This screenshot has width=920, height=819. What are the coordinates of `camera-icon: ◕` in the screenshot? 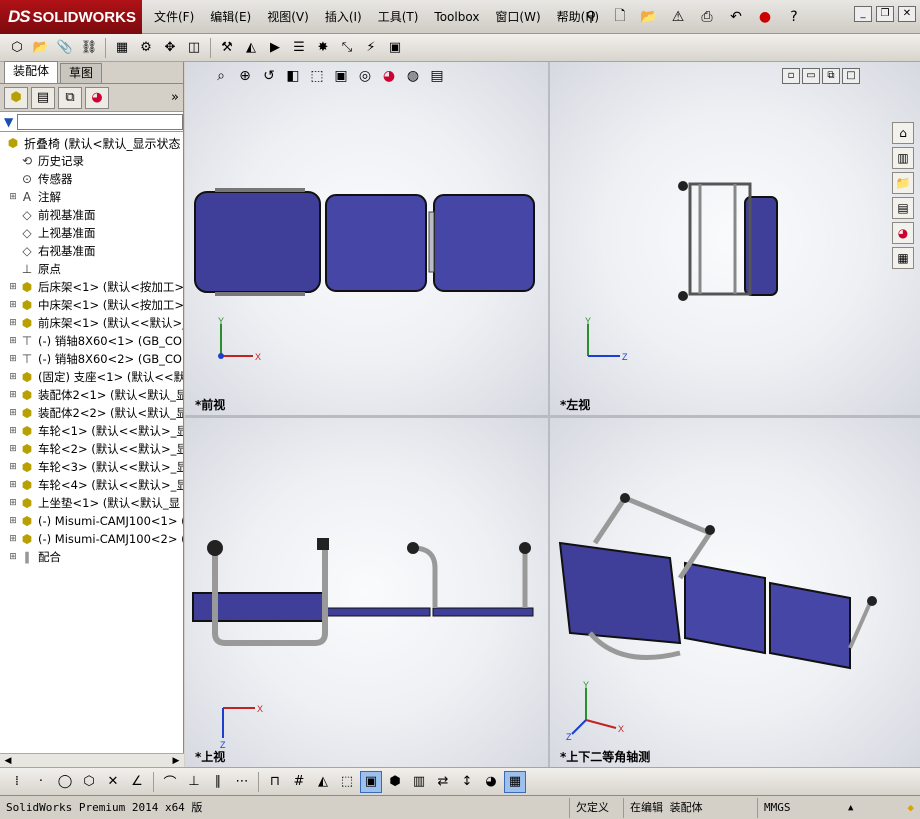 It's located at (491, 782).